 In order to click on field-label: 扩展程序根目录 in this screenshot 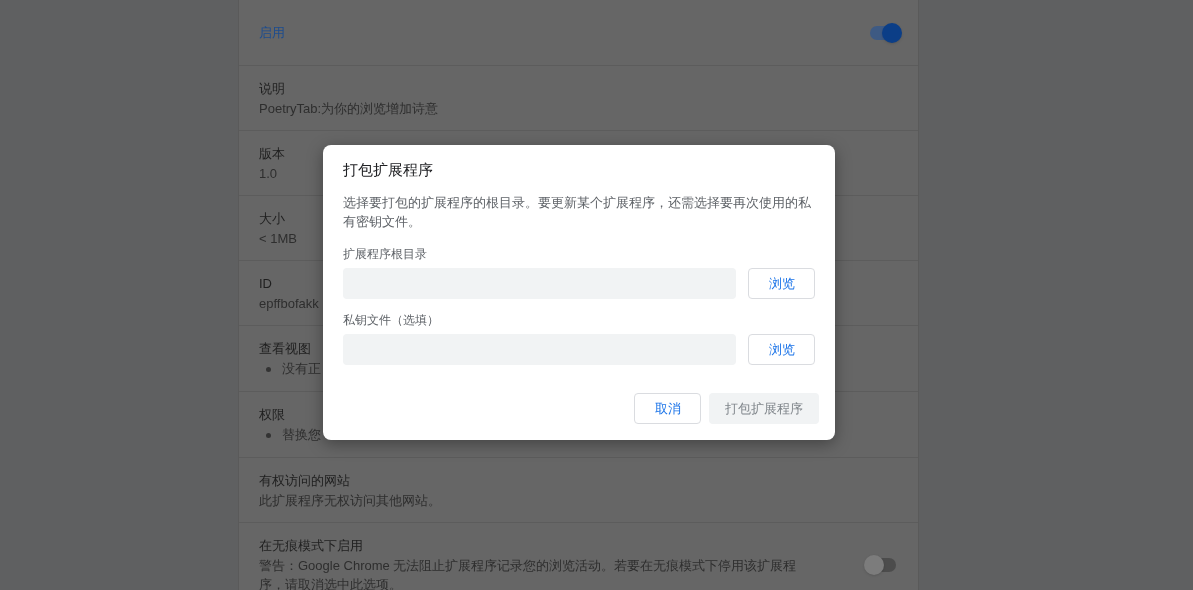, I will do `click(385, 254)`.